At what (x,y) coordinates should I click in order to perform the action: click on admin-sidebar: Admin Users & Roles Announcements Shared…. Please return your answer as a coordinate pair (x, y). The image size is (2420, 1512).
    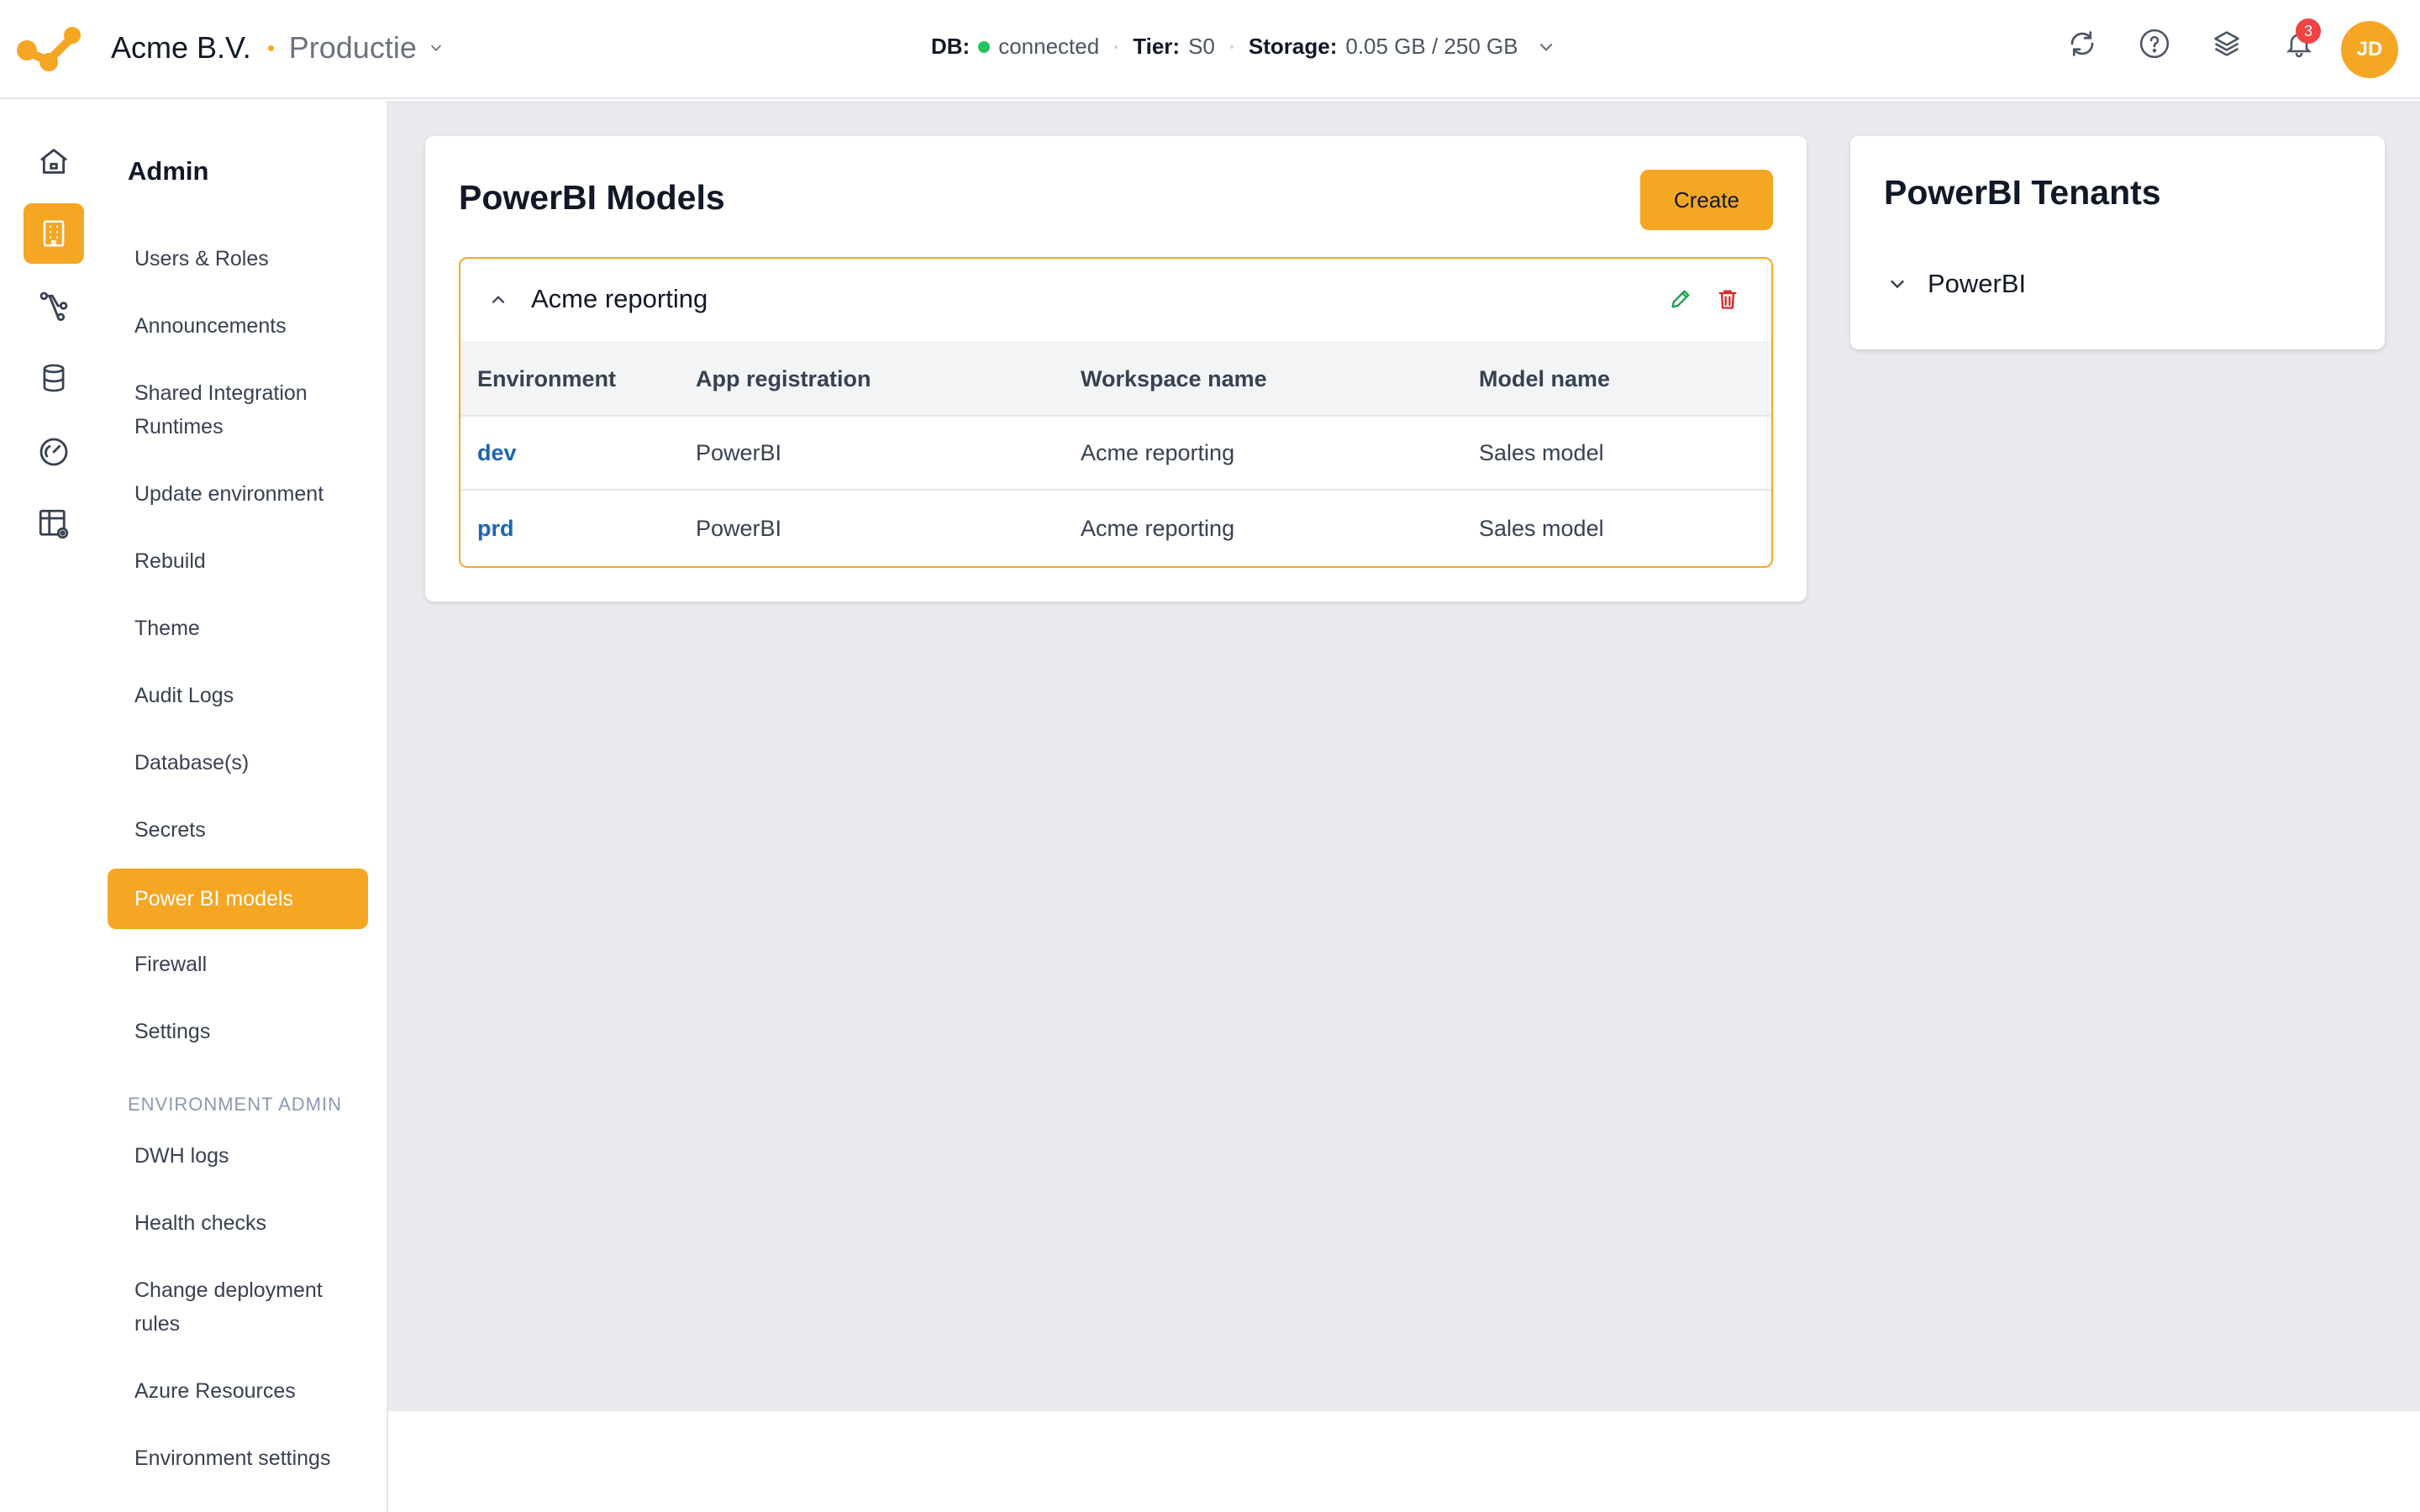
    Looking at the image, I should click on (248, 806).